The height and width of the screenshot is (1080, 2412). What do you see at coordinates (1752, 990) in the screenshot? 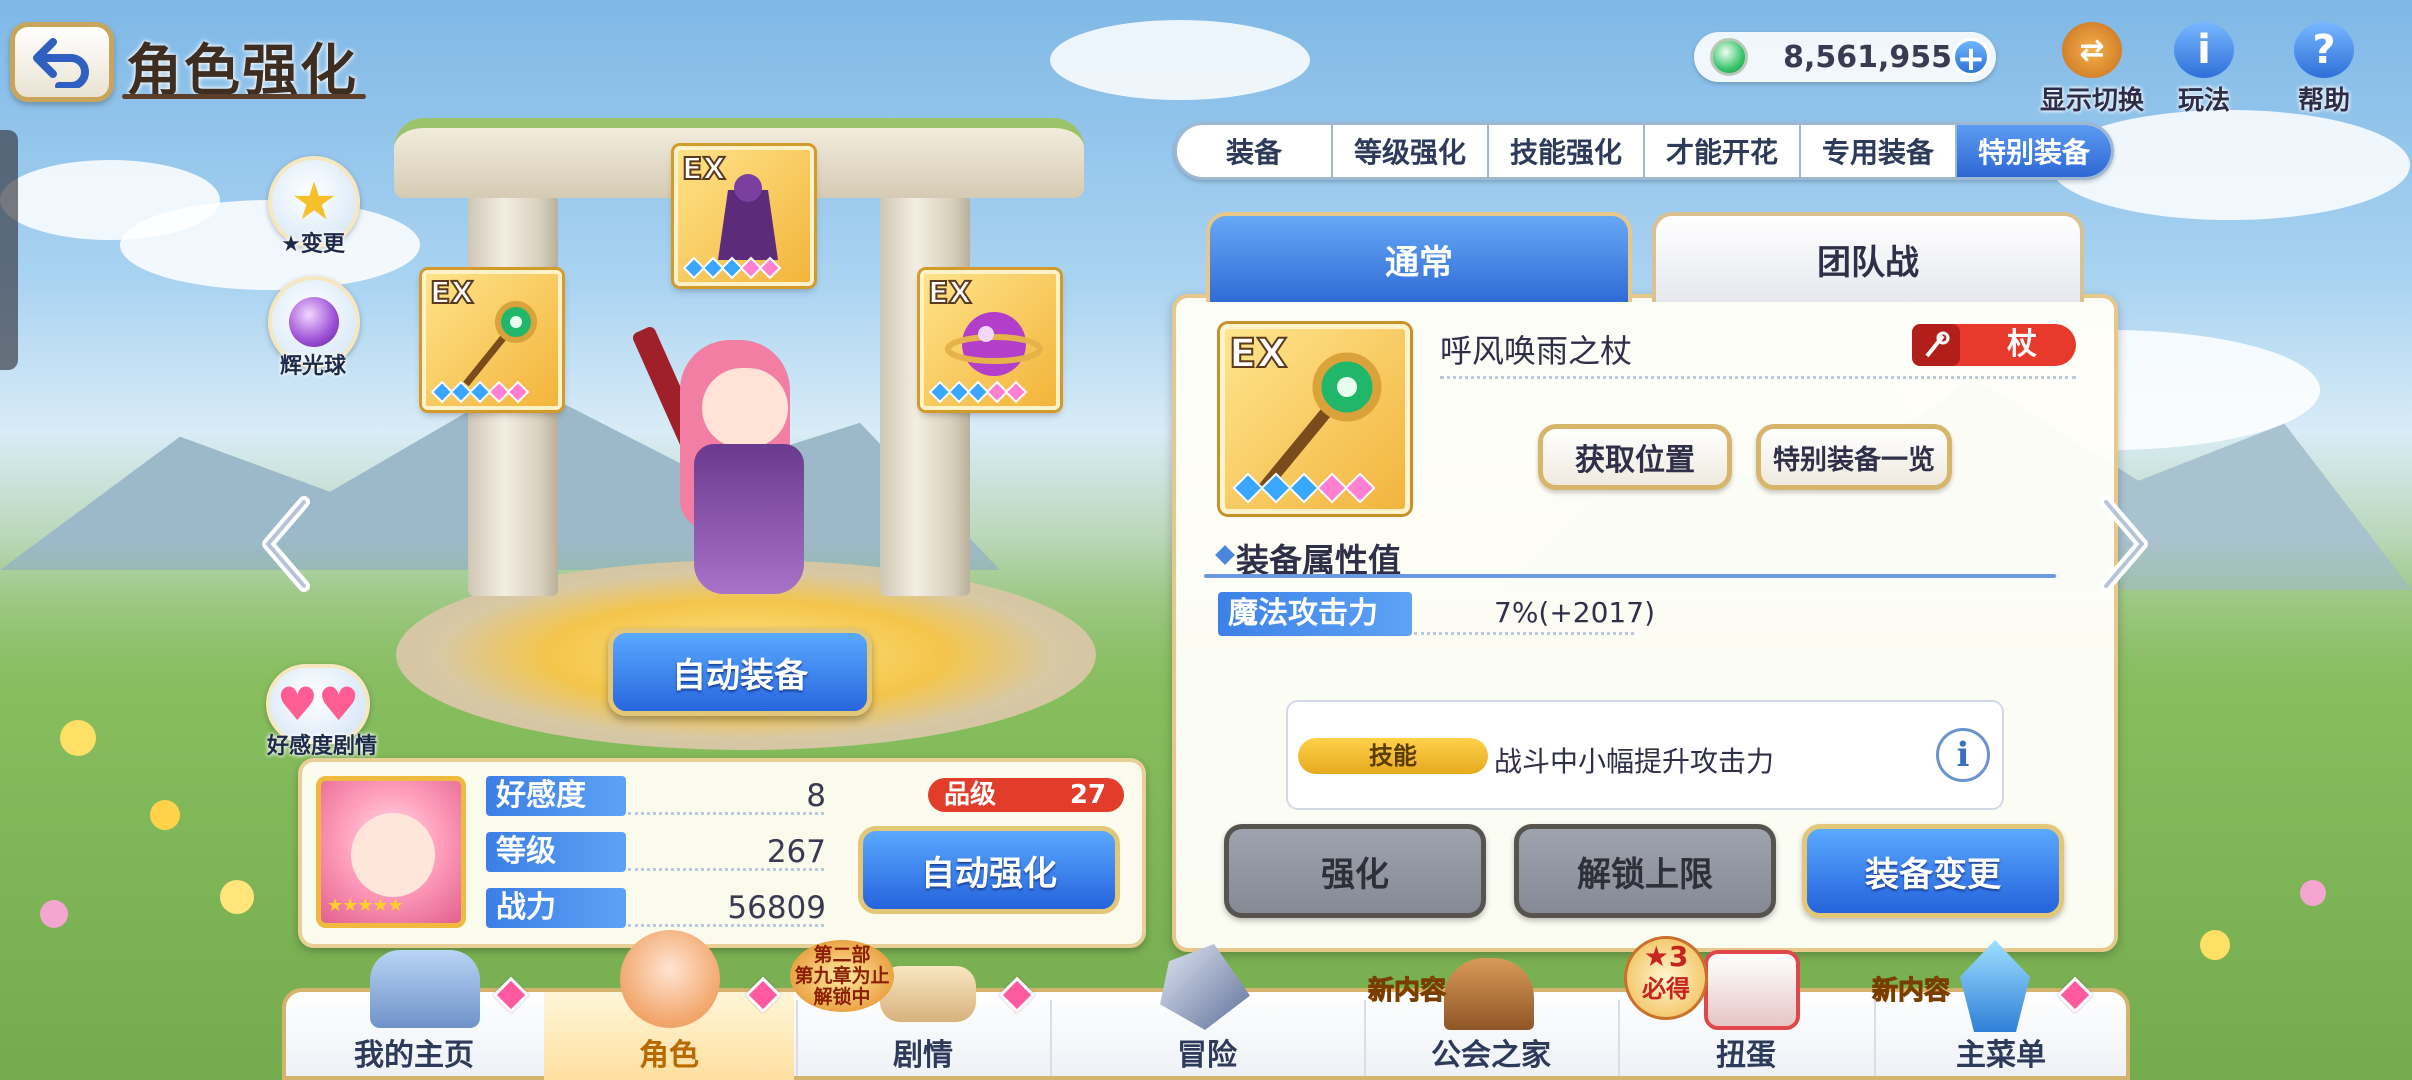
I see `gacha-machine-icon` at bounding box center [1752, 990].